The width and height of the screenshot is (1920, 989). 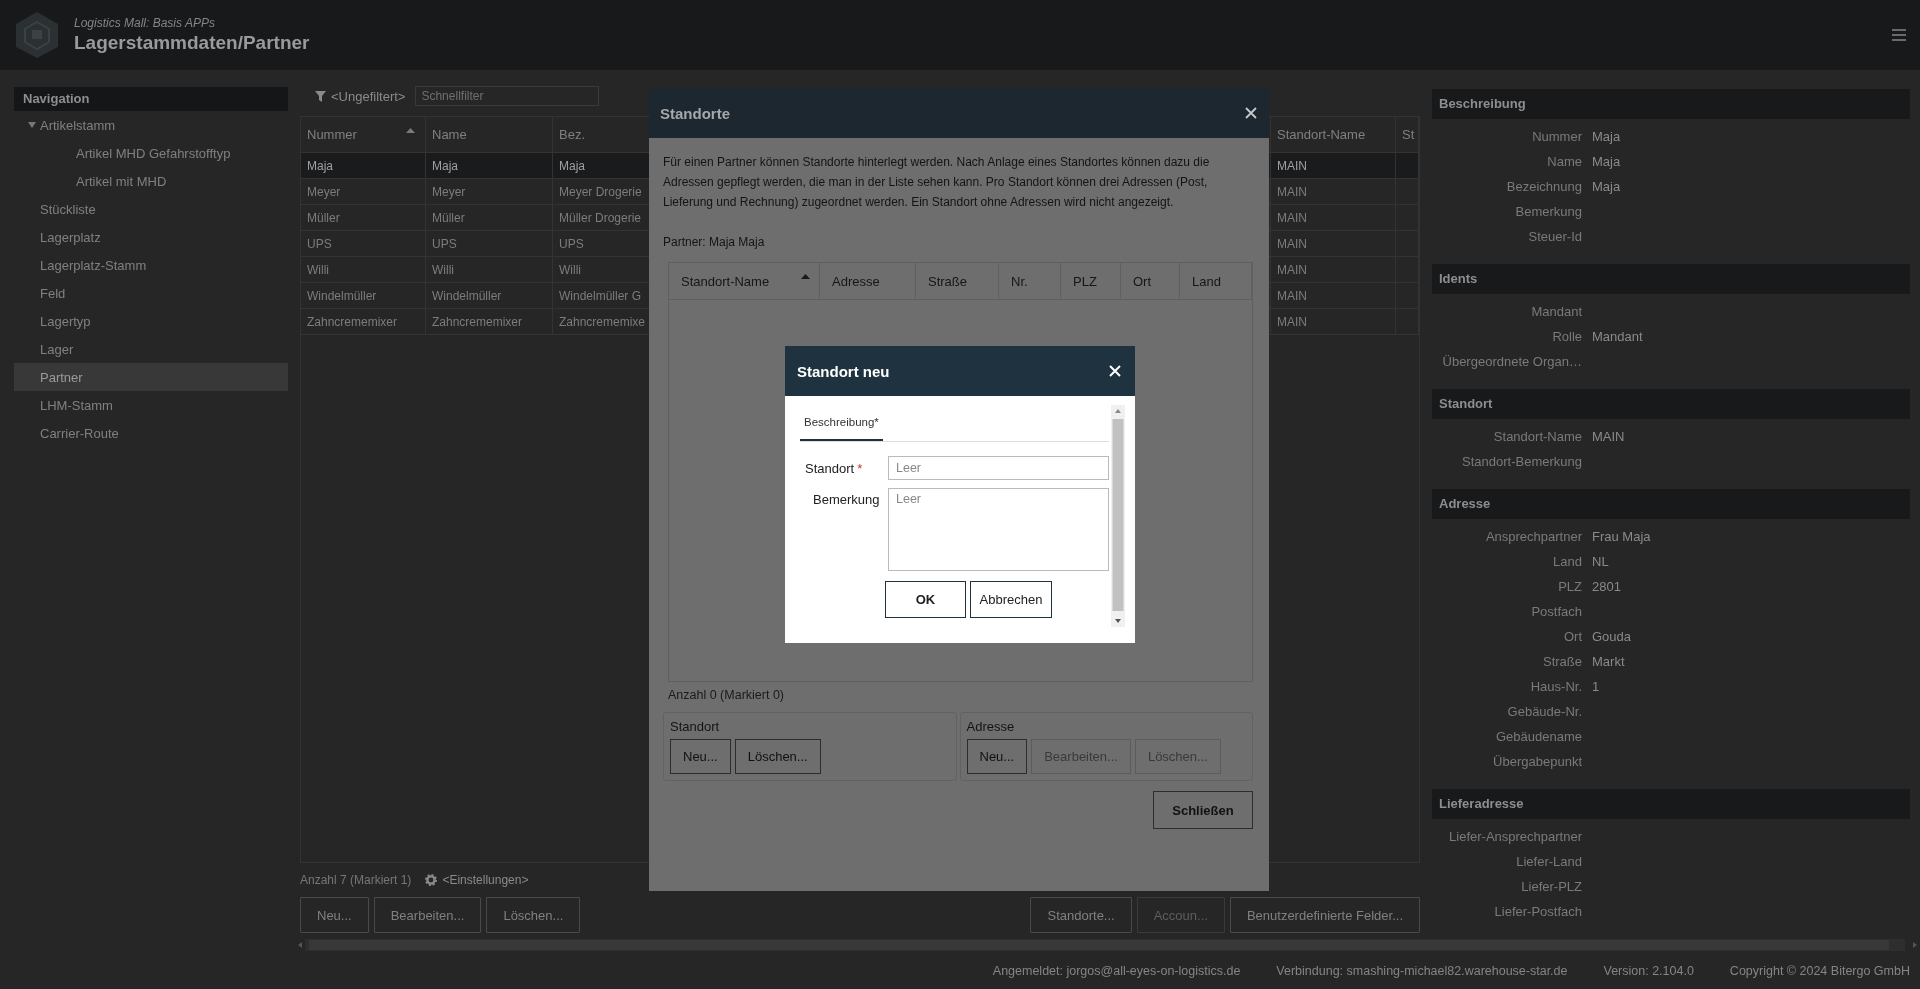 What do you see at coordinates (1556, 136) in the screenshot?
I see `field-label: Nummer` at bounding box center [1556, 136].